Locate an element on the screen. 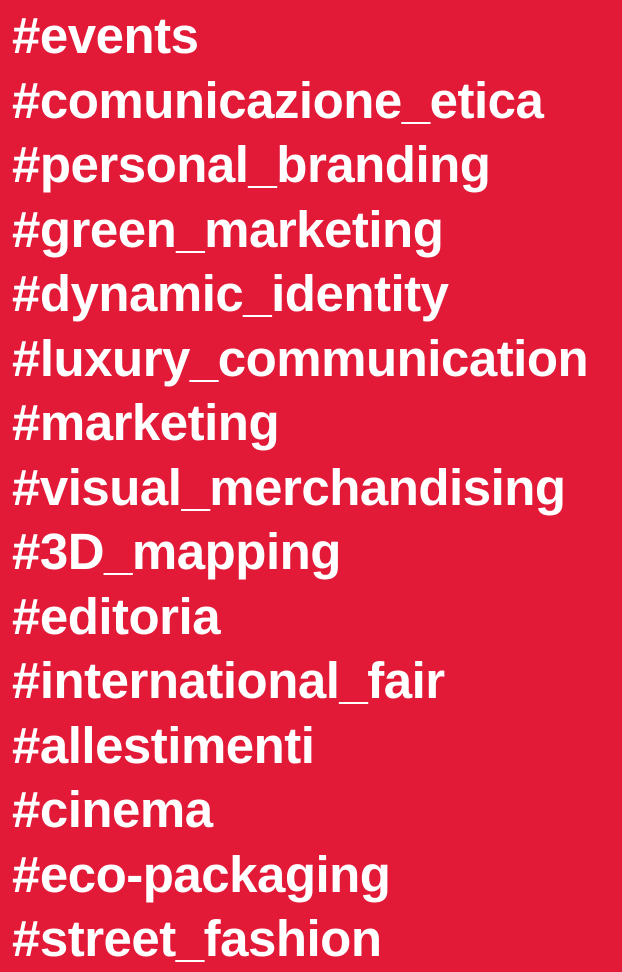  hashtag-visual-merchandising: #visual_merchandising is located at coordinates (289, 487).